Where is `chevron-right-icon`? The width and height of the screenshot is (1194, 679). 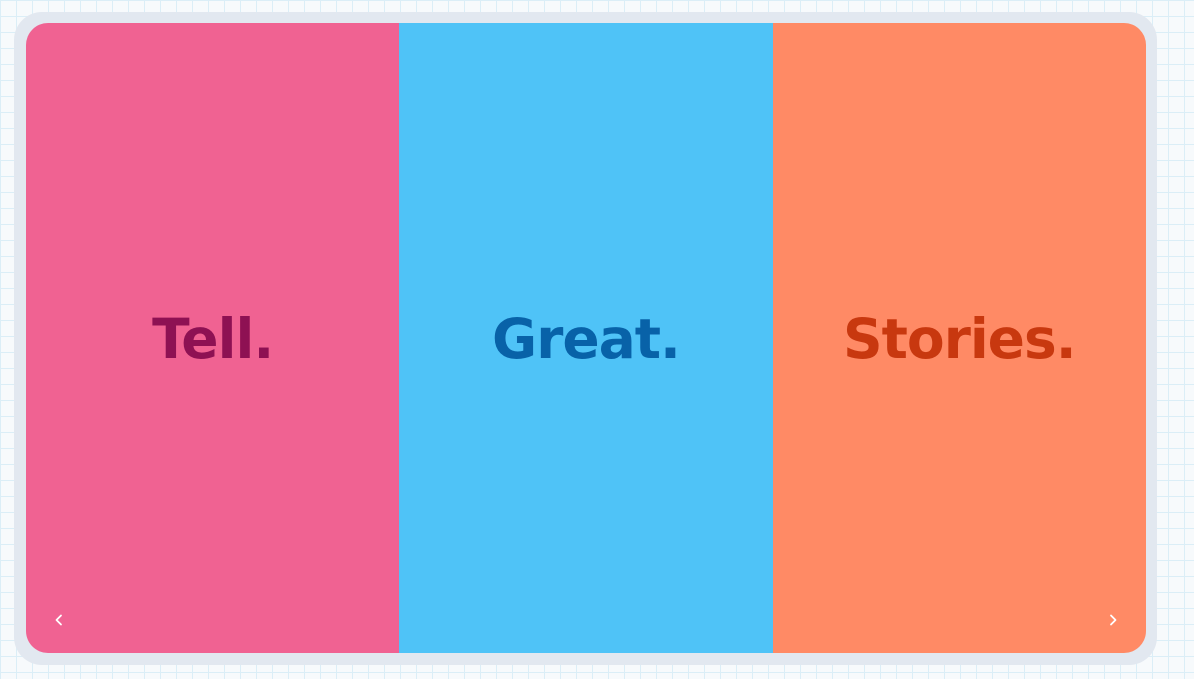 chevron-right-icon is located at coordinates (1113, 620).